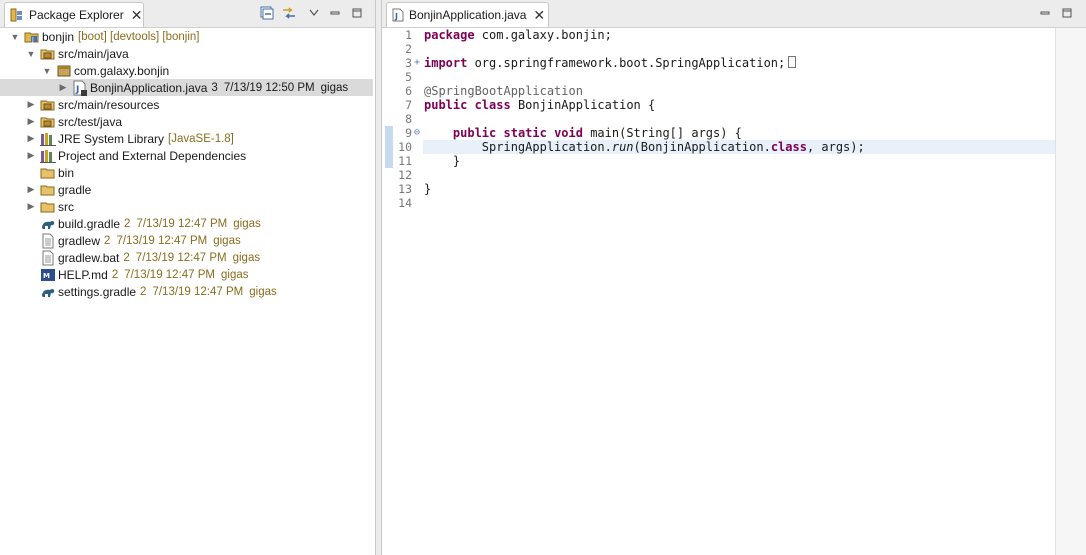  I want to click on line-number: 5, so click(408, 77).